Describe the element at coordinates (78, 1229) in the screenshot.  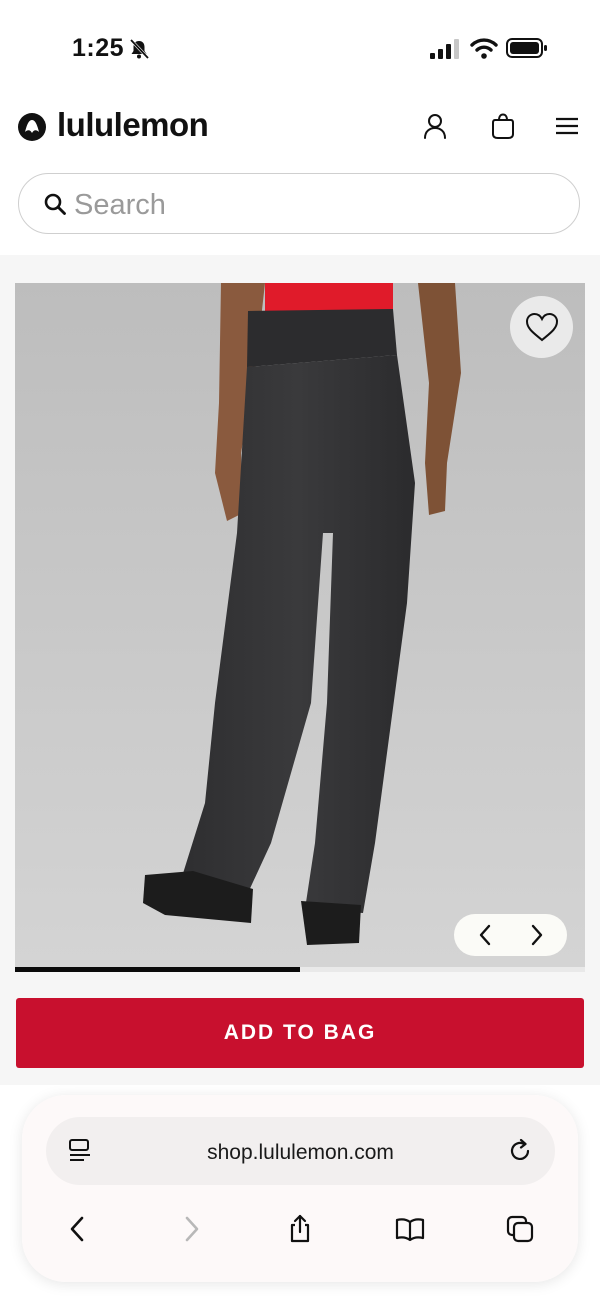
I see `back-arrow-icon` at that location.